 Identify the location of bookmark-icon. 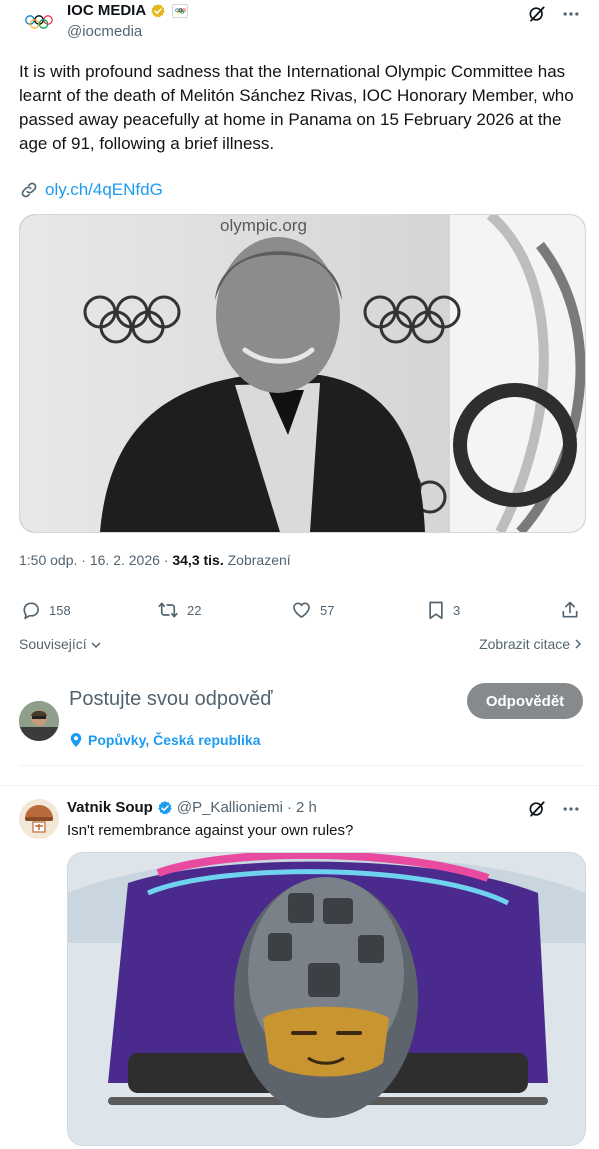
(436, 610).